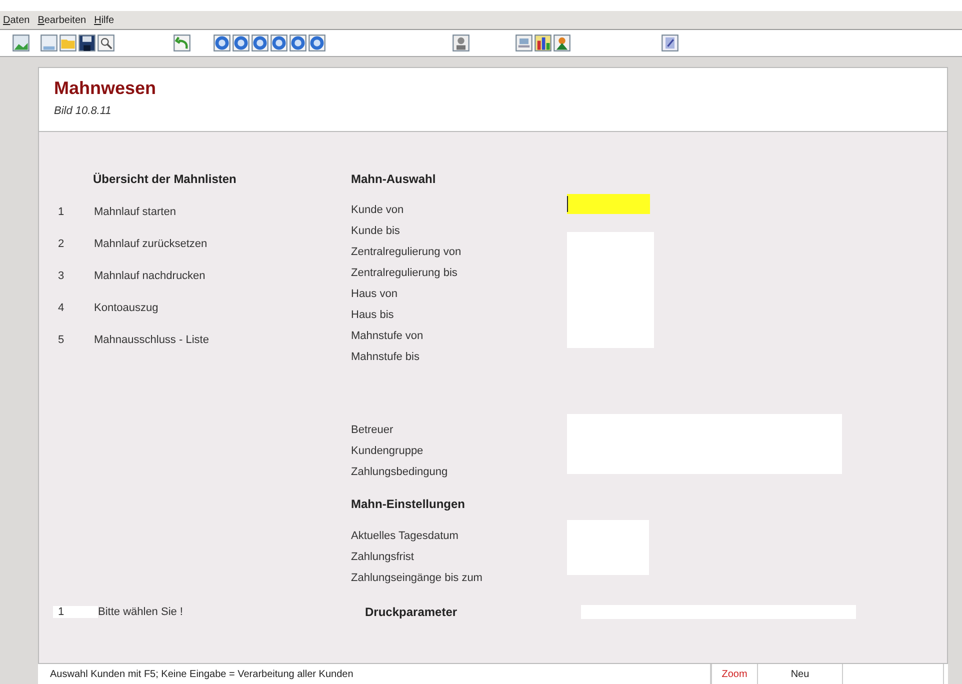 Image resolution: width=962 pixels, height=684 pixels. I want to click on menu-item: Bearbeiten, so click(62, 20).